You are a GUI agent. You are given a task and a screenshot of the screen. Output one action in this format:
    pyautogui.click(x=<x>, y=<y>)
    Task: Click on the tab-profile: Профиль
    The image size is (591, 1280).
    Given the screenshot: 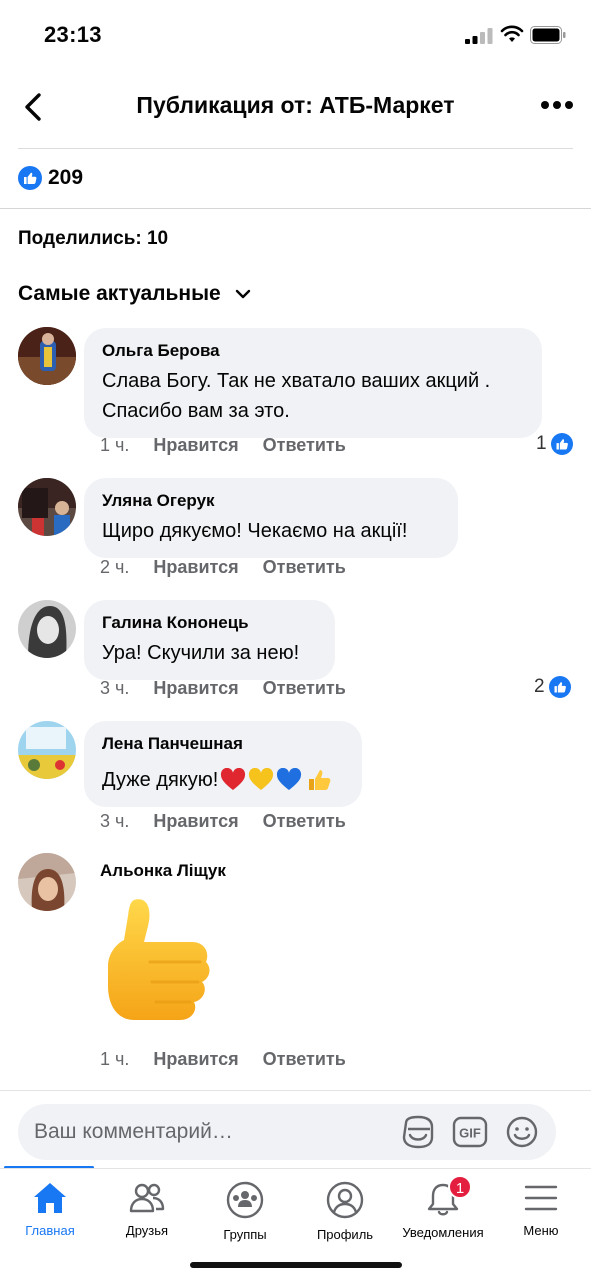 What is the action you would take?
    pyautogui.click(x=345, y=1211)
    